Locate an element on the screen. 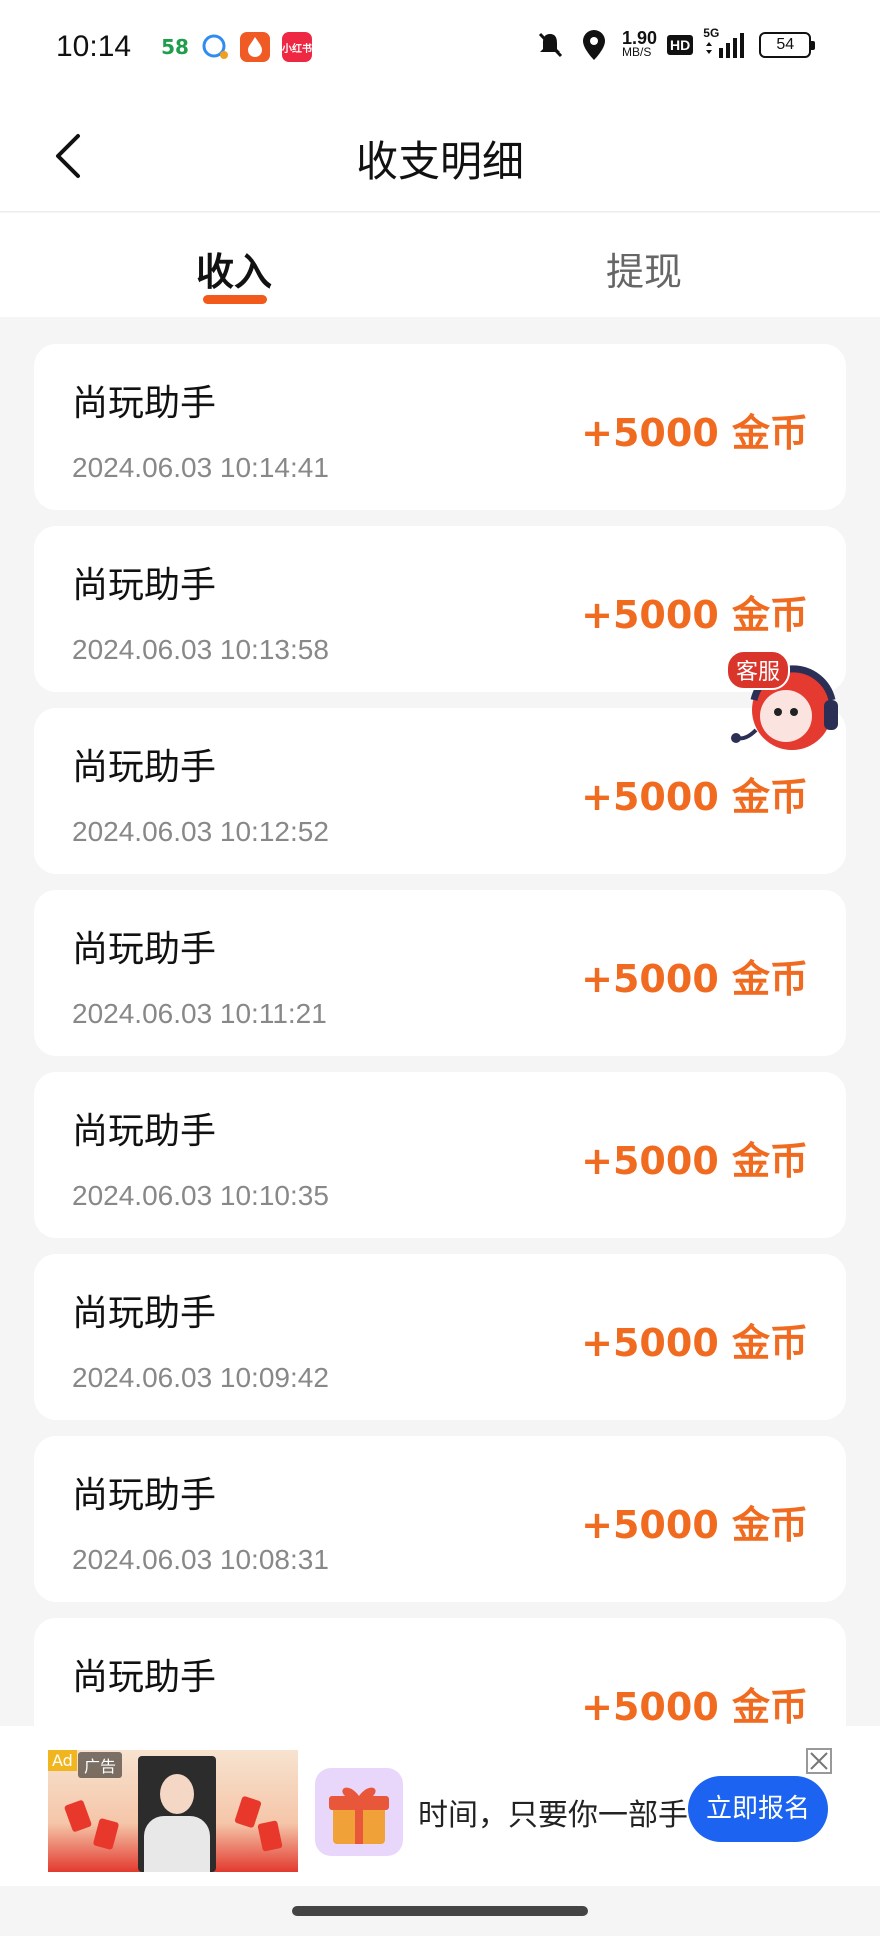 The height and width of the screenshot is (1936, 880). ad-text: 时间，只要你一部手 is located at coordinates (553, 1815).